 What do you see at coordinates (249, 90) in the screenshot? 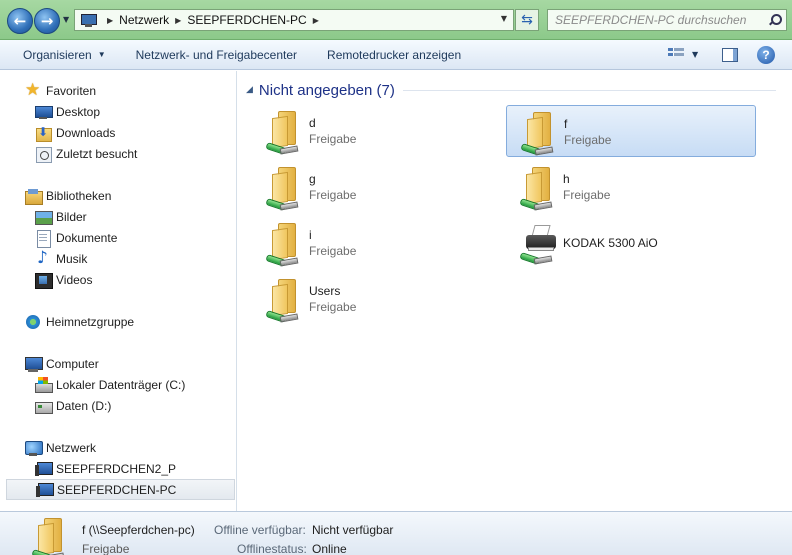
I see `collapse-group-icon: ◢` at bounding box center [249, 90].